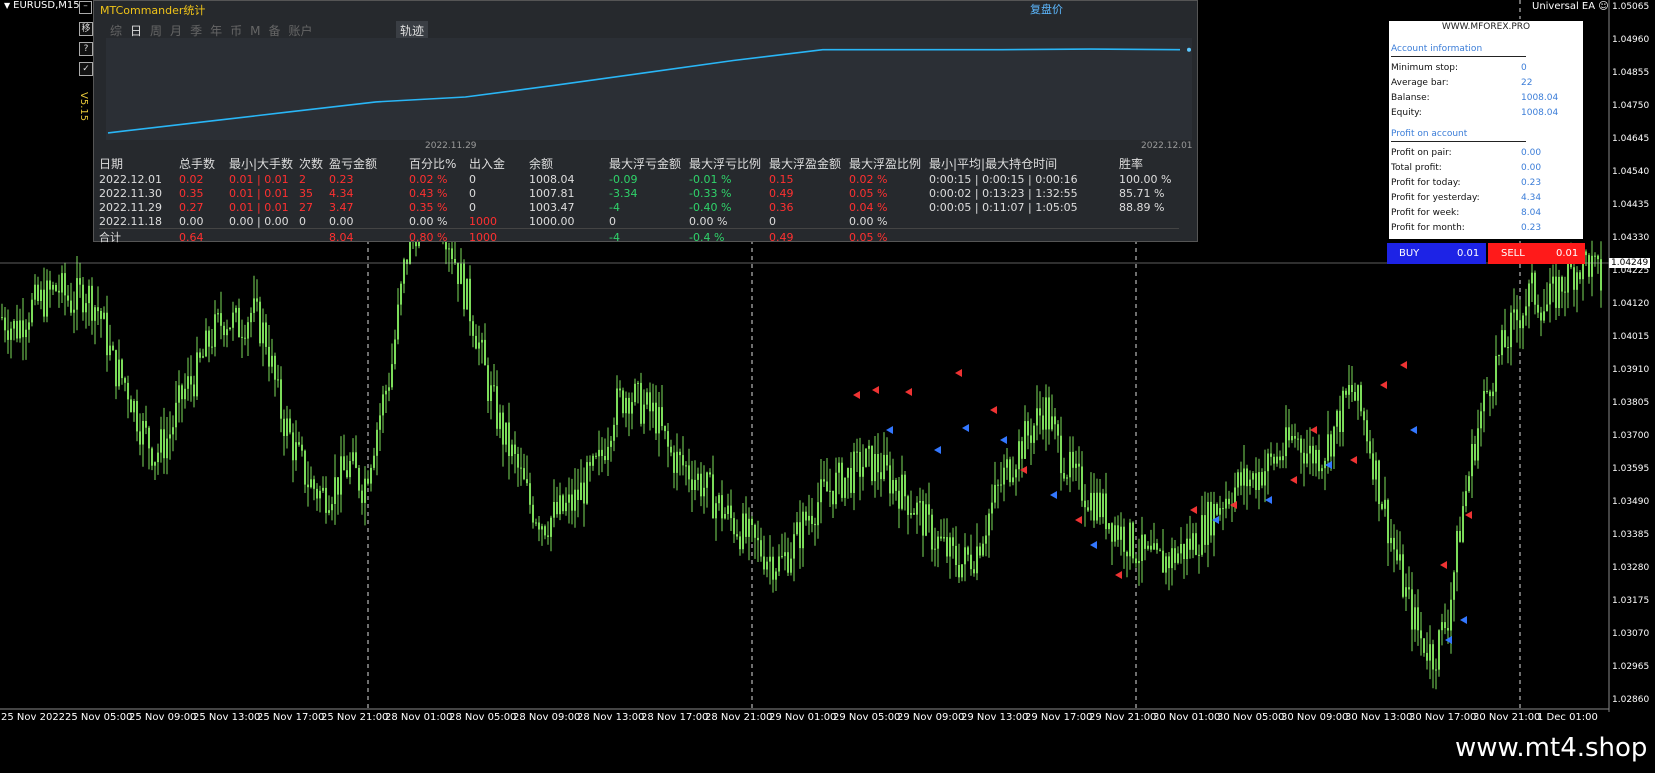 The image size is (1655, 773). What do you see at coordinates (156, 30) in the screenshot?
I see `tab-2: 周` at bounding box center [156, 30].